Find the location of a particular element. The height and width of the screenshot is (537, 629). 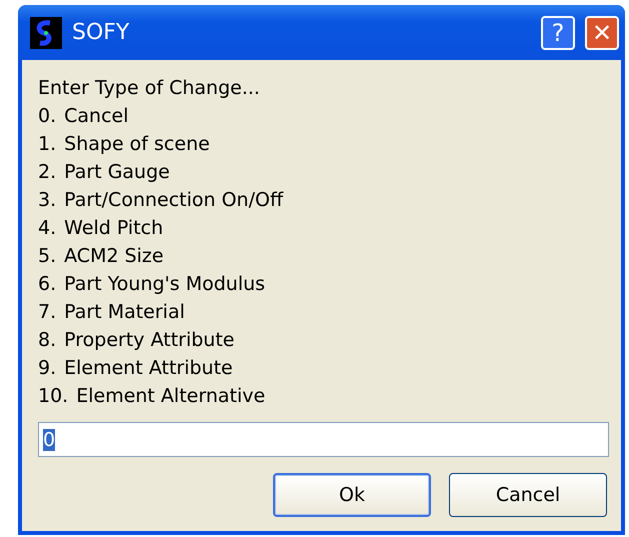

option-number: 4. is located at coordinates (47, 228).